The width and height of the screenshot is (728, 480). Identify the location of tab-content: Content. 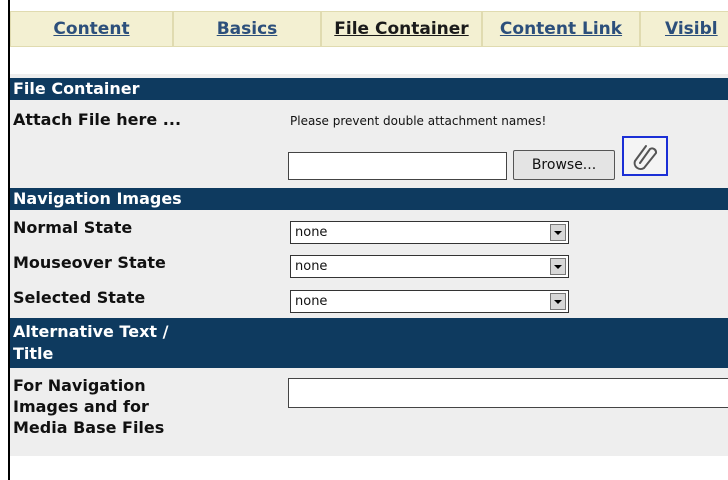
(91, 29).